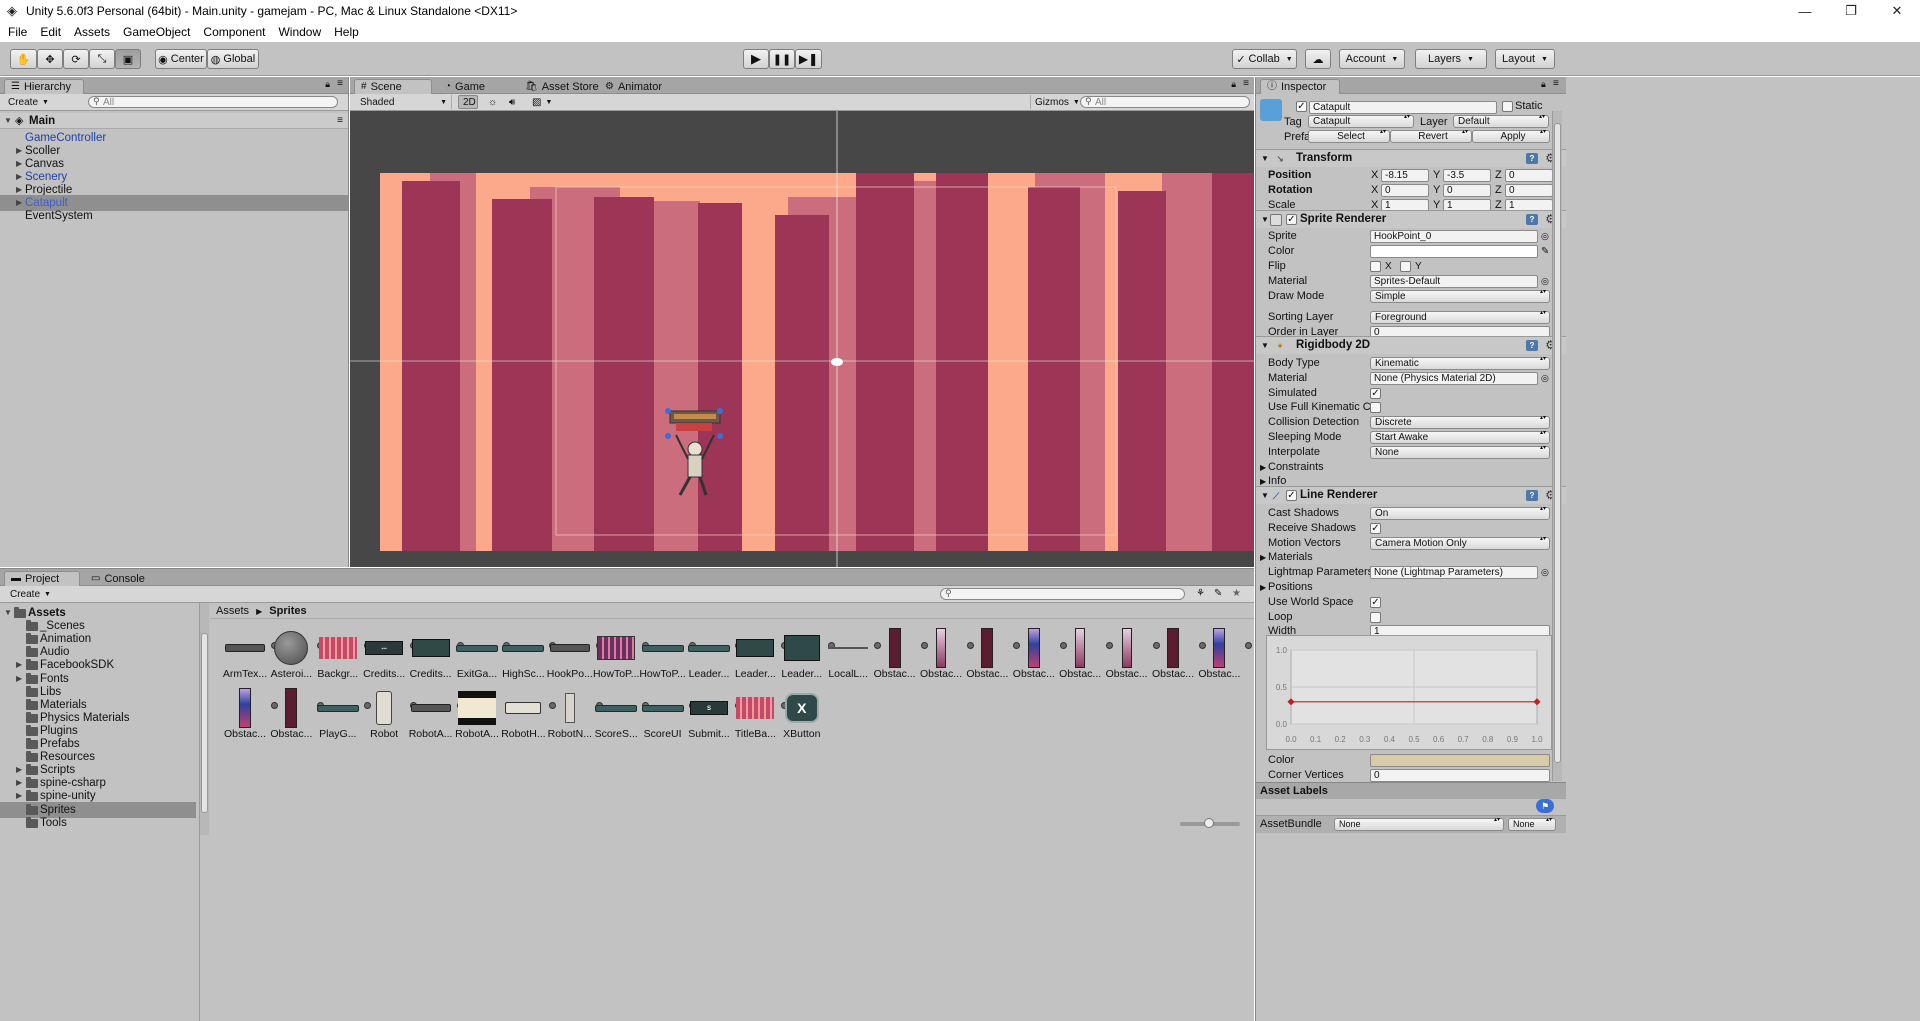 The image size is (1920, 1021). What do you see at coordinates (1460, 513) in the screenshot?
I see `line-renderer-dropdown: On` at bounding box center [1460, 513].